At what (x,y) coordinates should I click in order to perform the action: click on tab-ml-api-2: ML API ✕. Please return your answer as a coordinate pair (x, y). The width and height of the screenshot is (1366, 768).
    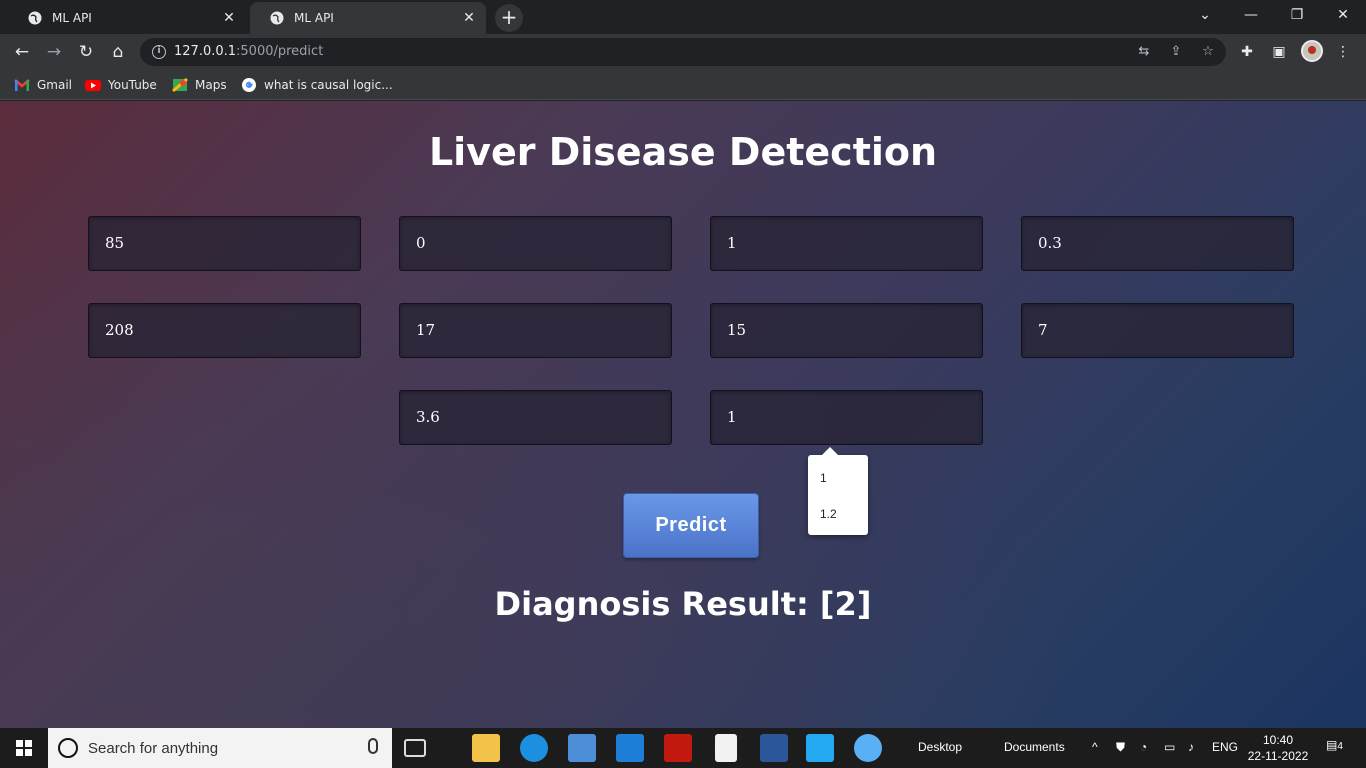
    Looking at the image, I should click on (368, 18).